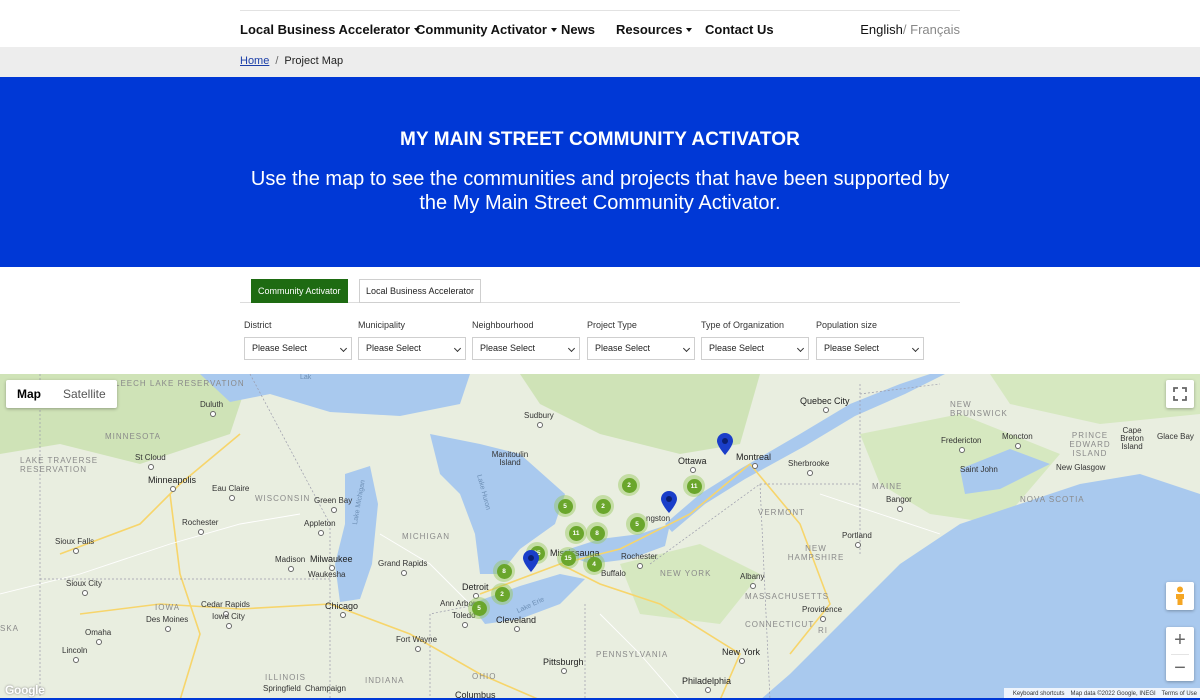 The width and height of the screenshot is (1200, 700). Describe the element at coordinates (417, 643) in the screenshot. I see `map-label-fort-wayne: Fort Wayne` at that location.